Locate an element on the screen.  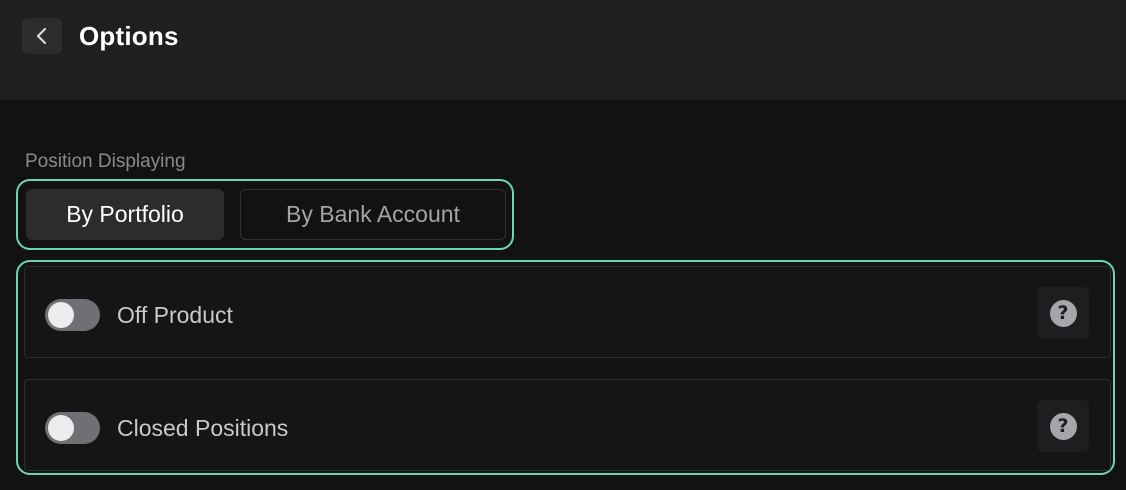
closed-positions-help-button: ? is located at coordinates (1063, 426).